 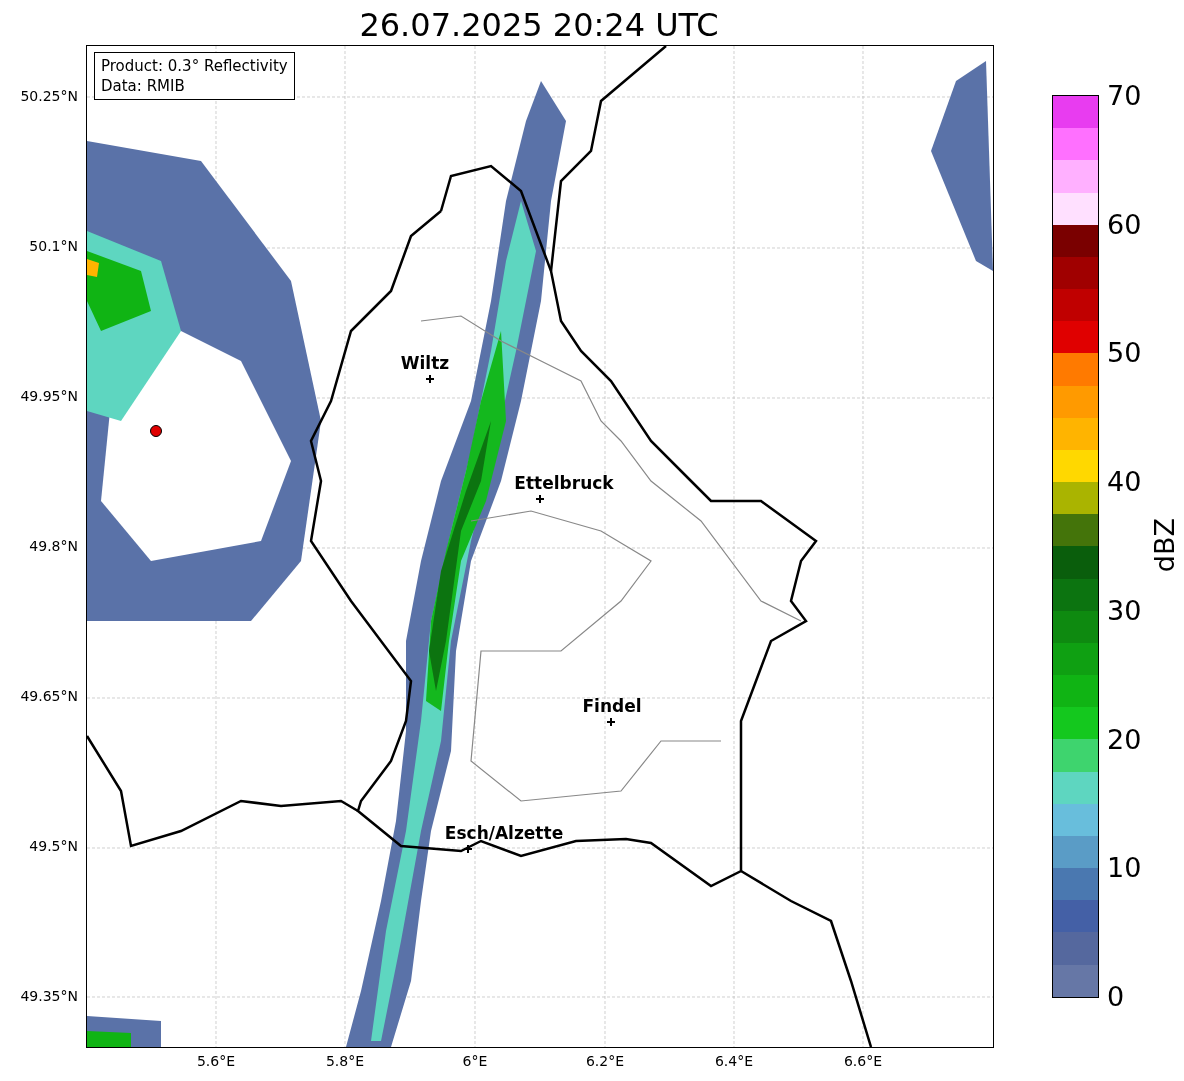 I want to click on axis-tick-label: 6.2°E, so click(x=605, y=1061).